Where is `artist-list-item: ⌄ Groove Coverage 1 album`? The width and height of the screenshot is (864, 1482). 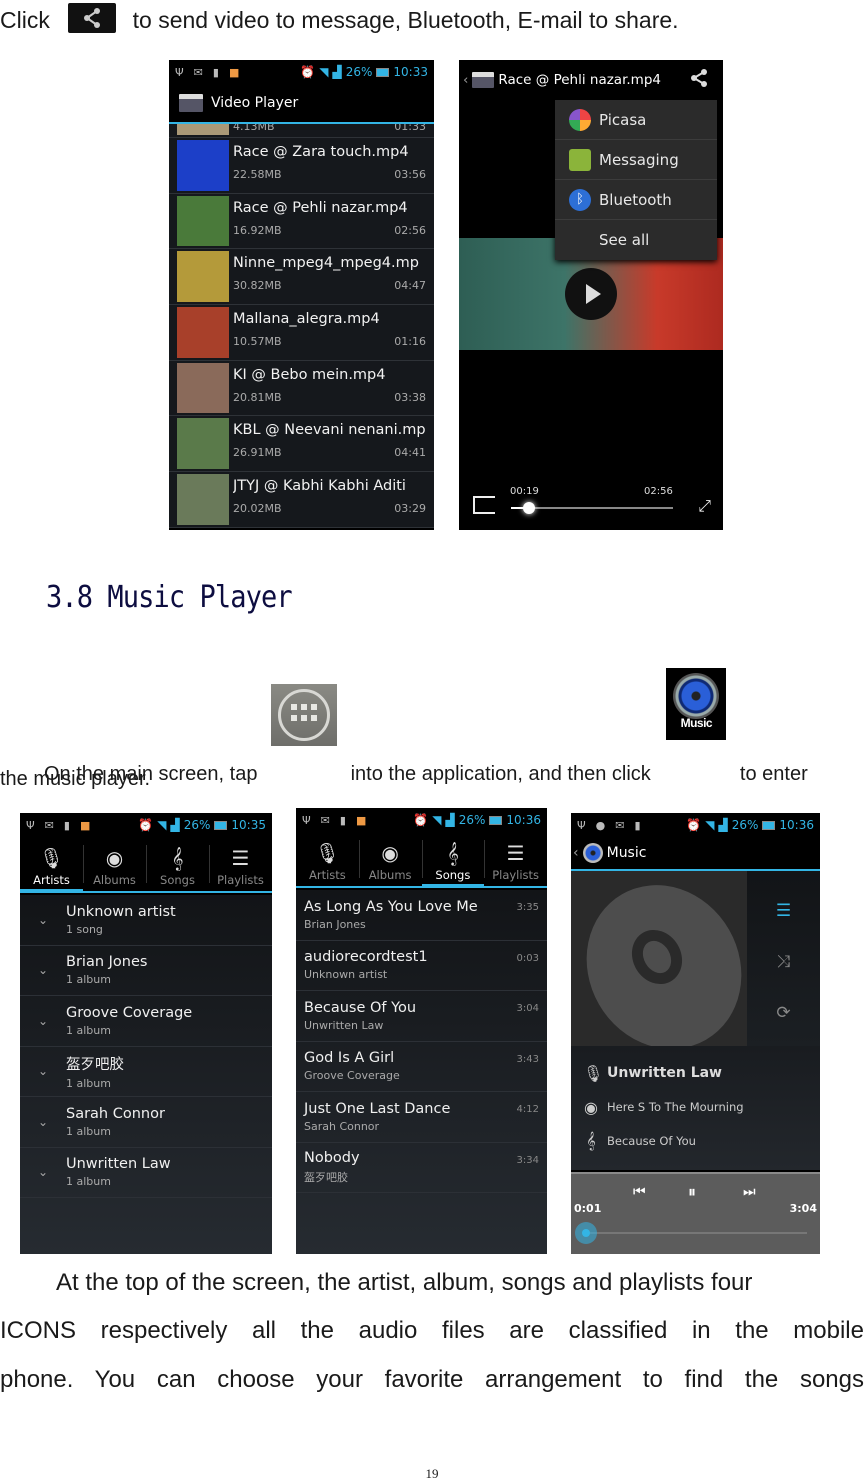
artist-list-item: ⌄ Groove Coverage 1 album is located at coordinates (146, 1021).